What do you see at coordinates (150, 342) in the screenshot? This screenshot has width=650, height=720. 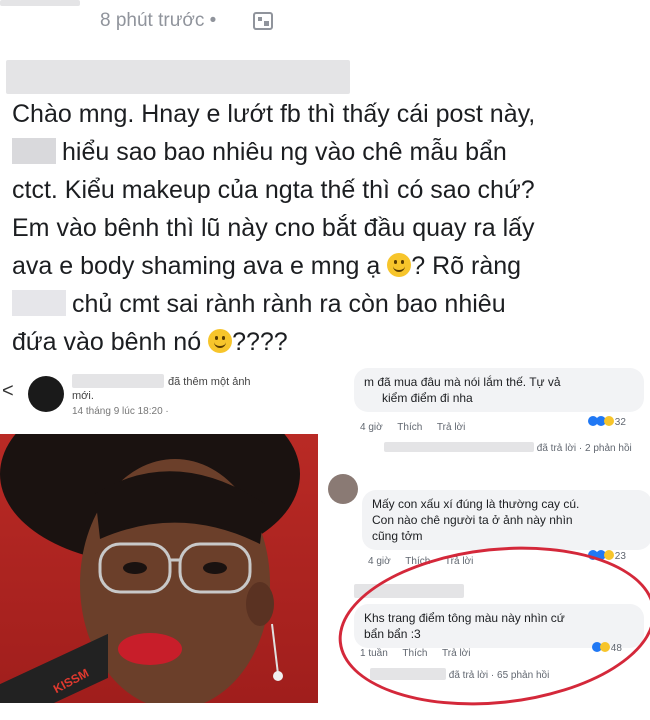 I see `post-line-7: đứa vào bênh nó ????` at bounding box center [150, 342].